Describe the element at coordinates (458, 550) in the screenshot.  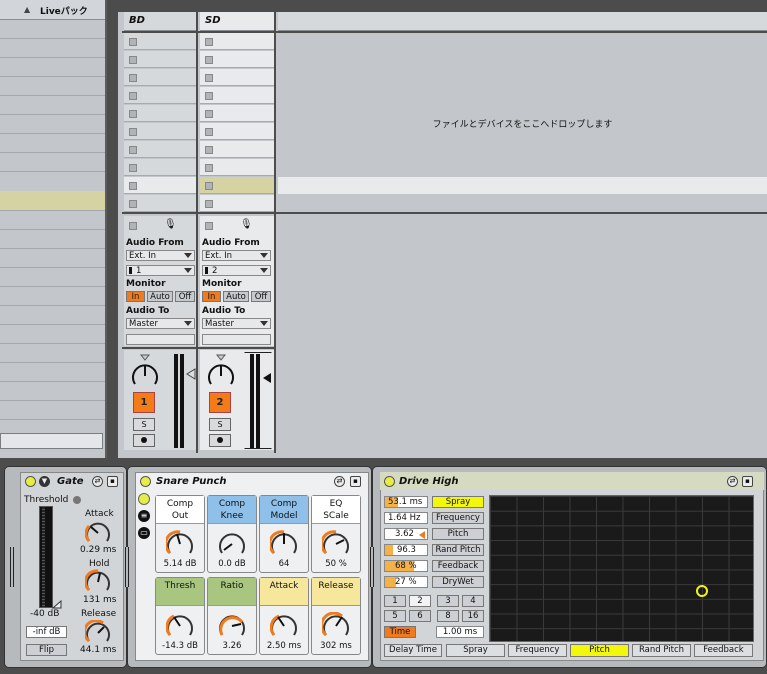
I see `param-select-rand-pitch: Rand Pitch` at that location.